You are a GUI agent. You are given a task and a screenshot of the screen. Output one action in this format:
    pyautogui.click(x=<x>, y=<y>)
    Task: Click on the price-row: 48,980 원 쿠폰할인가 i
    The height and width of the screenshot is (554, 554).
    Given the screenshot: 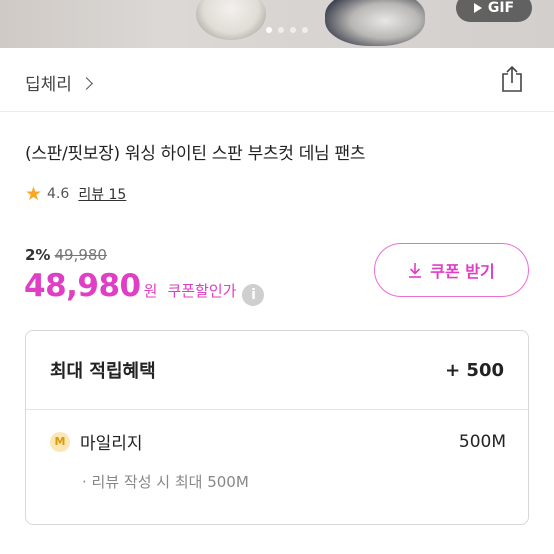 What is the action you would take?
    pyautogui.click(x=144, y=287)
    